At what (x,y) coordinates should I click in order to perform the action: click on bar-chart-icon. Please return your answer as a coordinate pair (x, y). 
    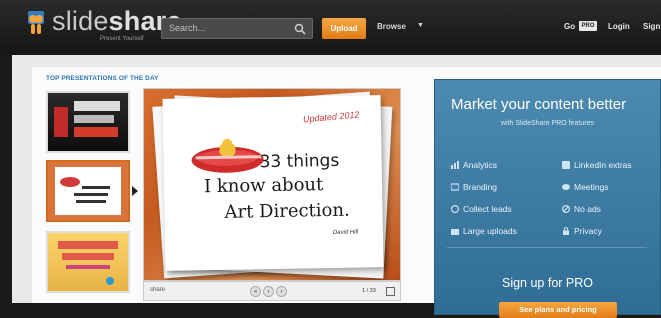
    Looking at the image, I should click on (455, 165).